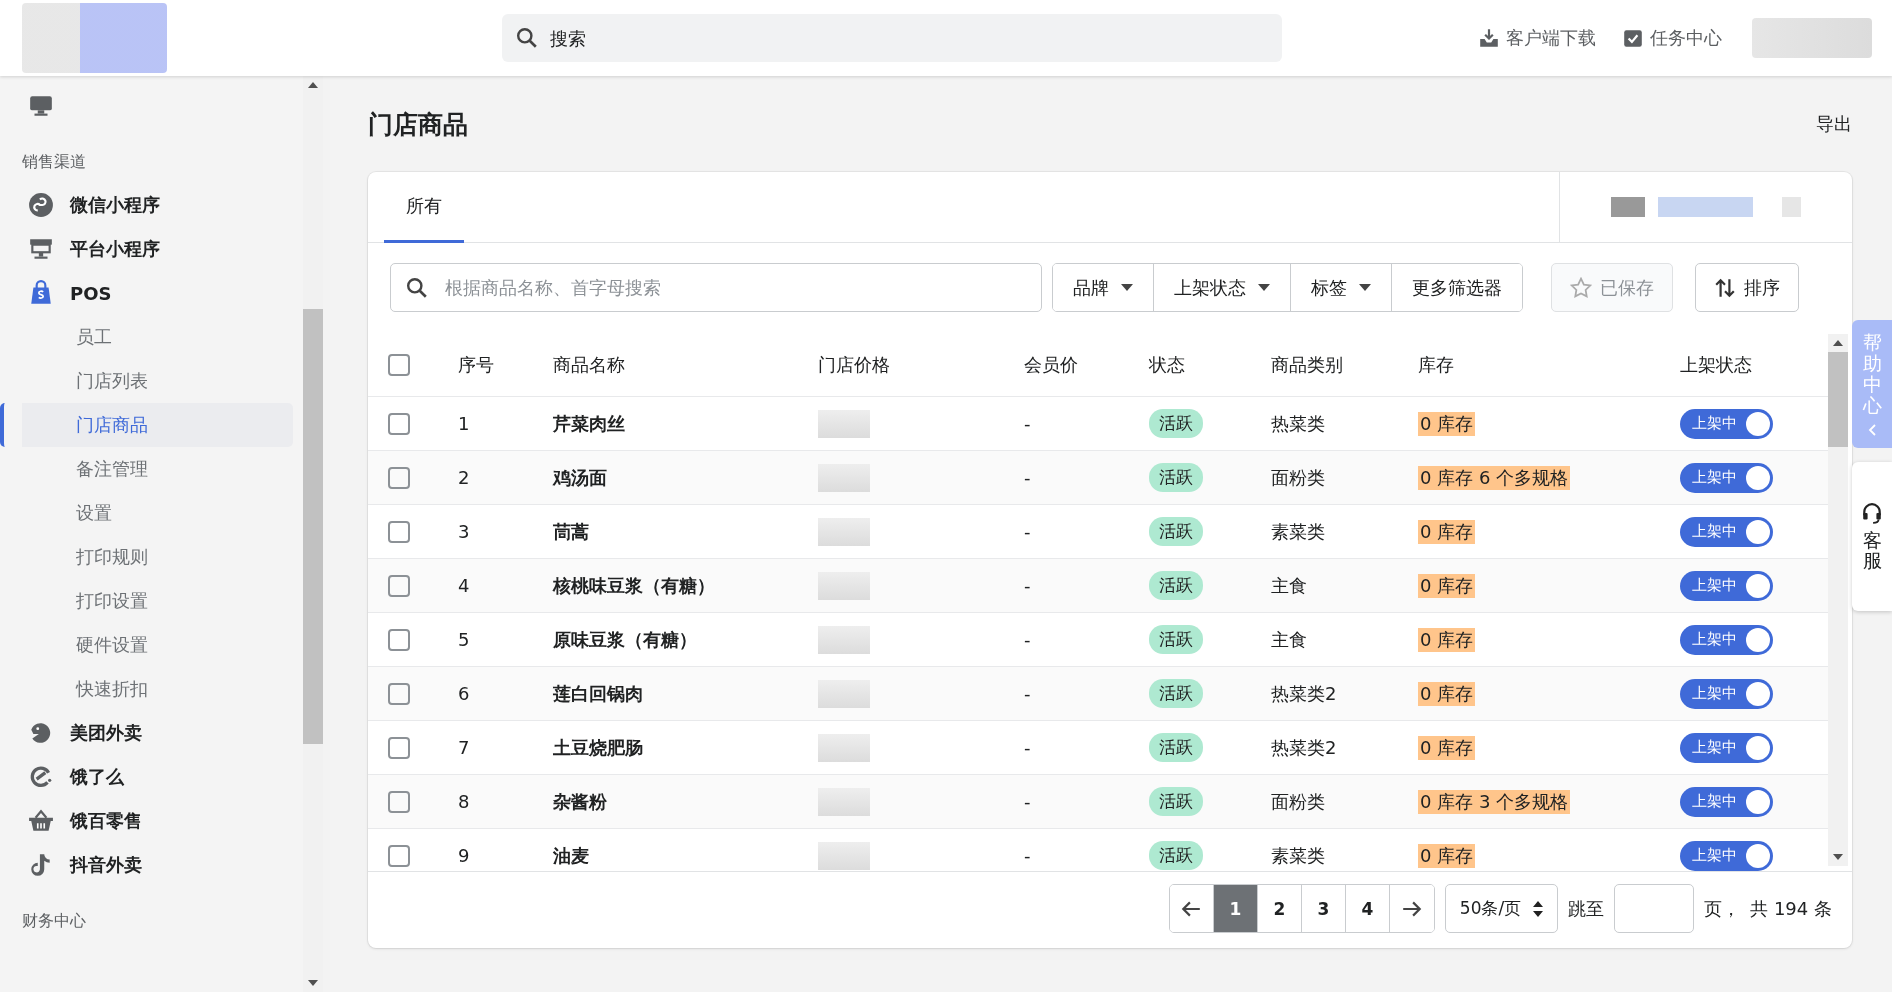 This screenshot has width=1892, height=992. What do you see at coordinates (146, 513) in the screenshot?
I see `sidebar-subitem: 设置` at bounding box center [146, 513].